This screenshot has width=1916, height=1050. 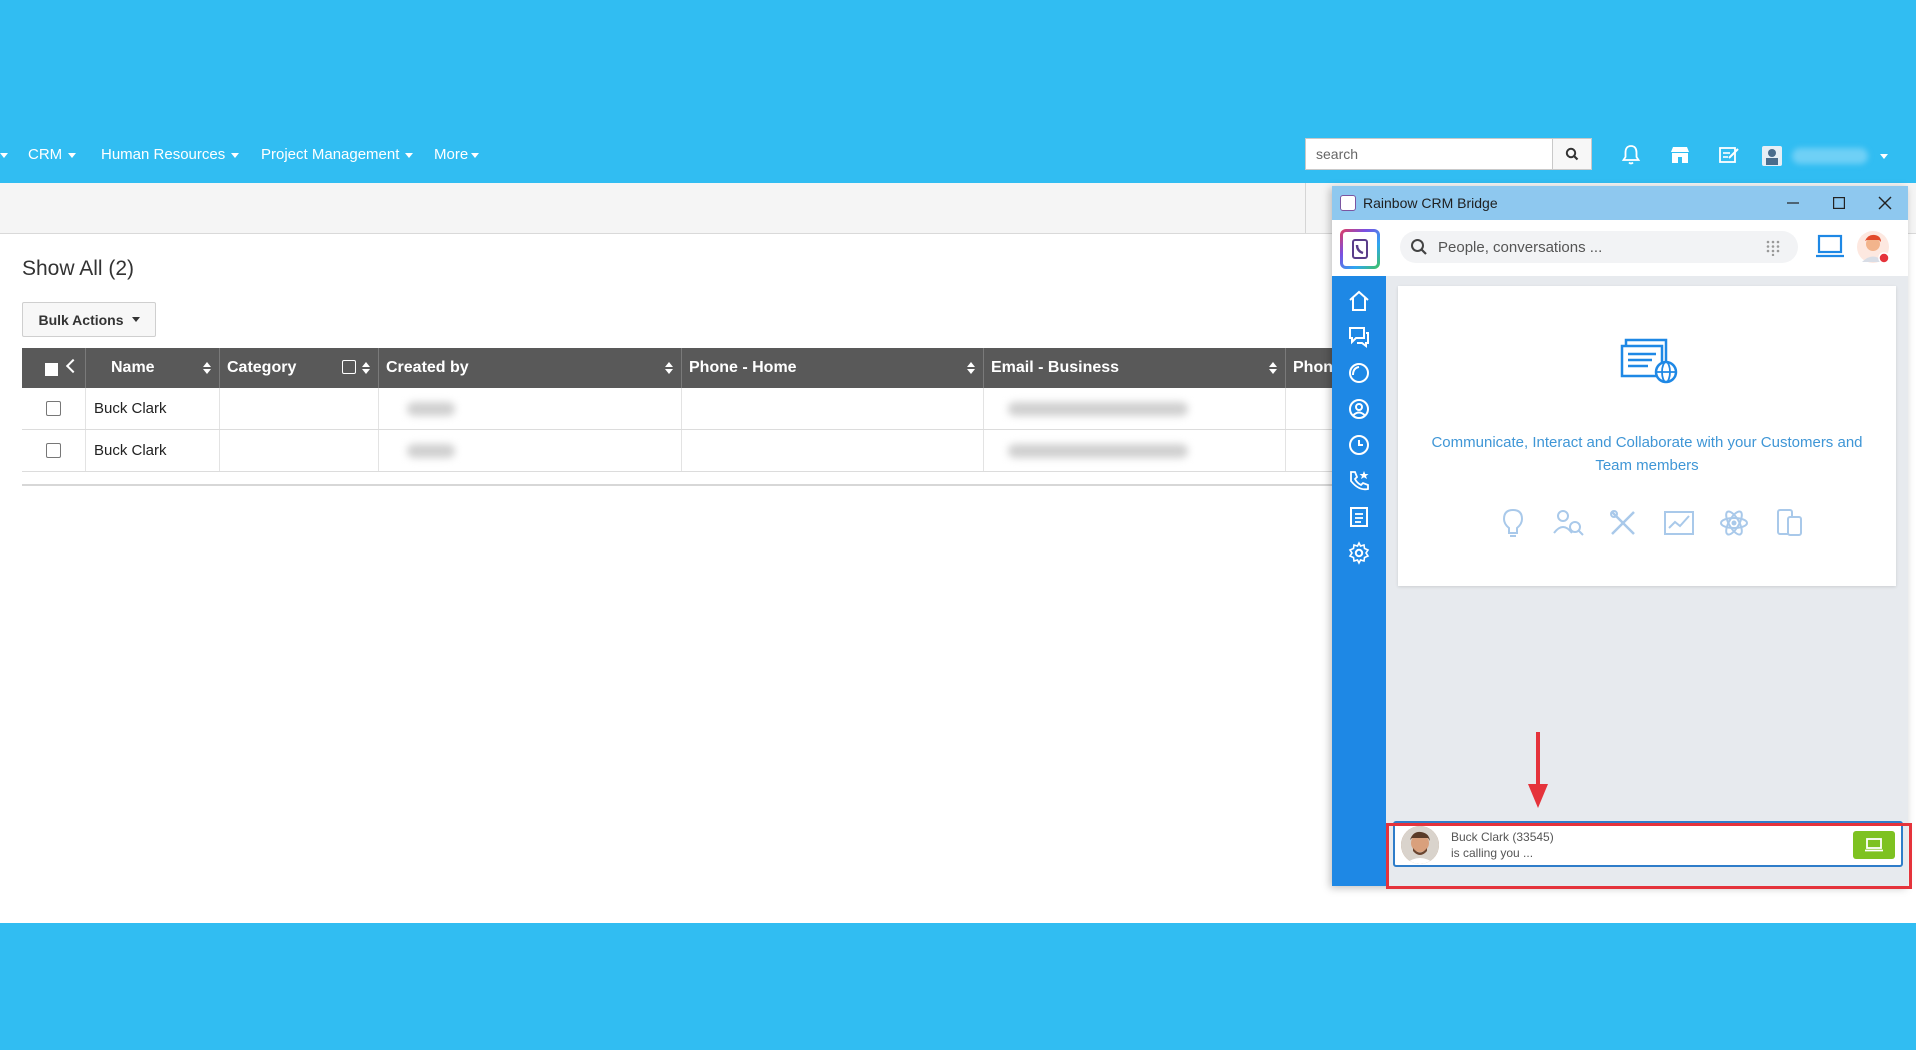 I want to click on favorites-call-icon, so click(x=1359, y=481).